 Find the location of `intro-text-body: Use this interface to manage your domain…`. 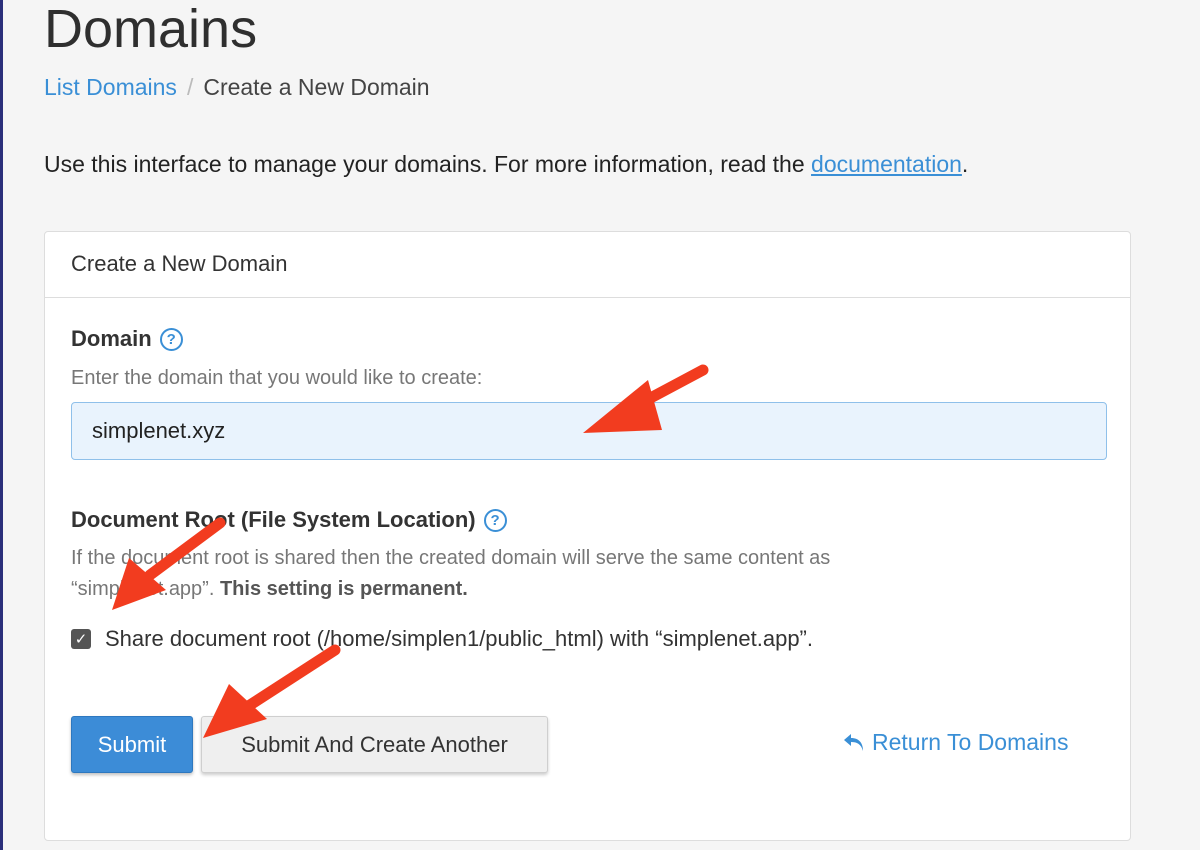

intro-text-body: Use this interface to manage your domain… is located at coordinates (428, 164).